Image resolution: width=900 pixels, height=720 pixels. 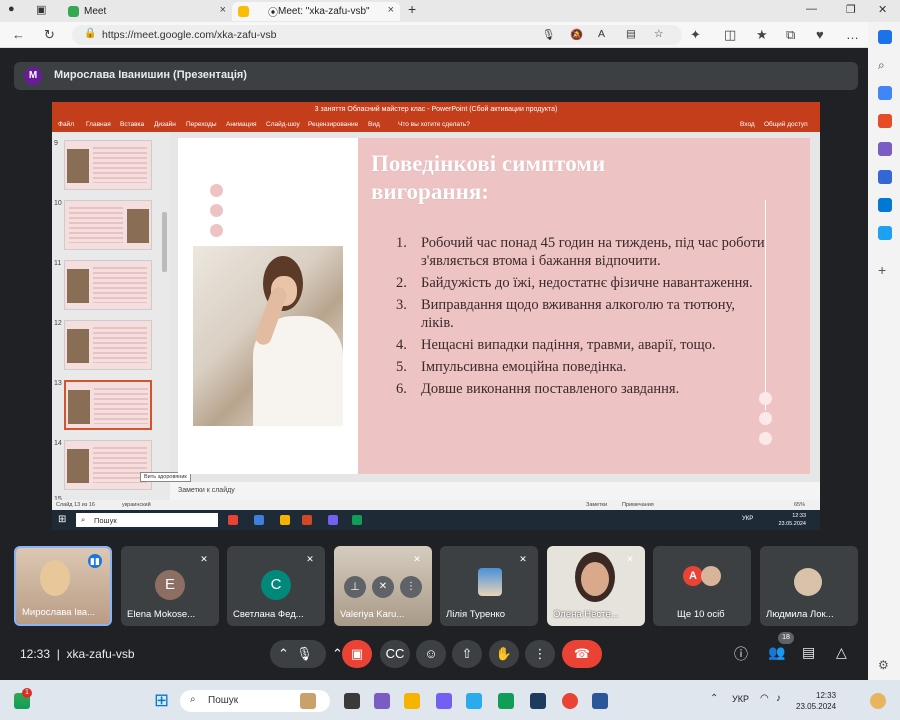 I want to click on mic-button: ⌃ 🎙, so click(x=298, y=654).